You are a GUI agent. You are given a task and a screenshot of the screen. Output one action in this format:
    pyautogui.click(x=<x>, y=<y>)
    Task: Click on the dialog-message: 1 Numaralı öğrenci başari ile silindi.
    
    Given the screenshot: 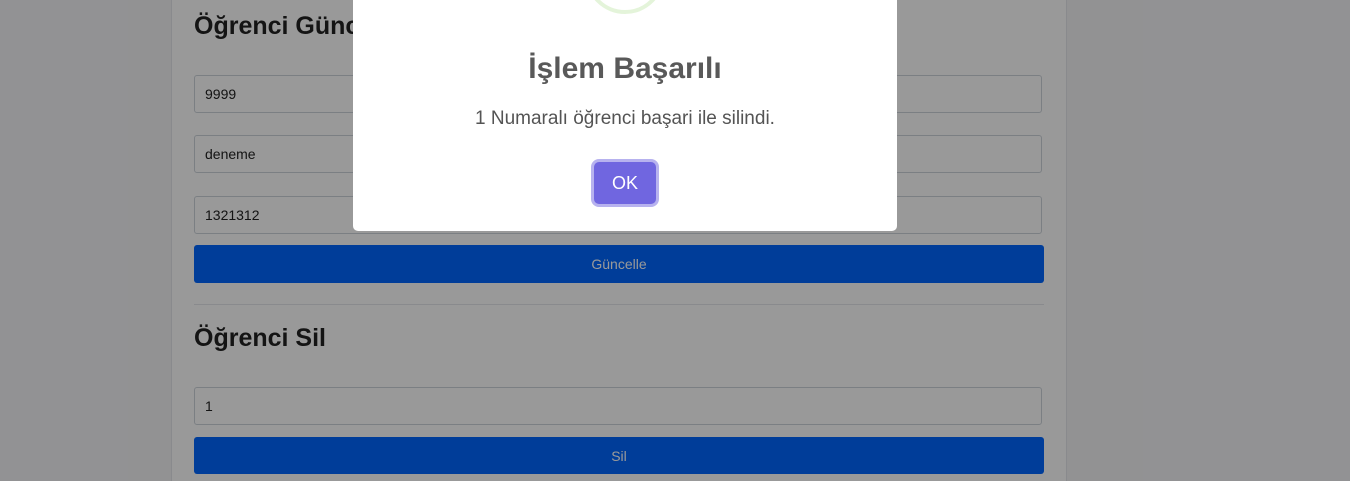 What is the action you would take?
    pyautogui.click(x=625, y=118)
    